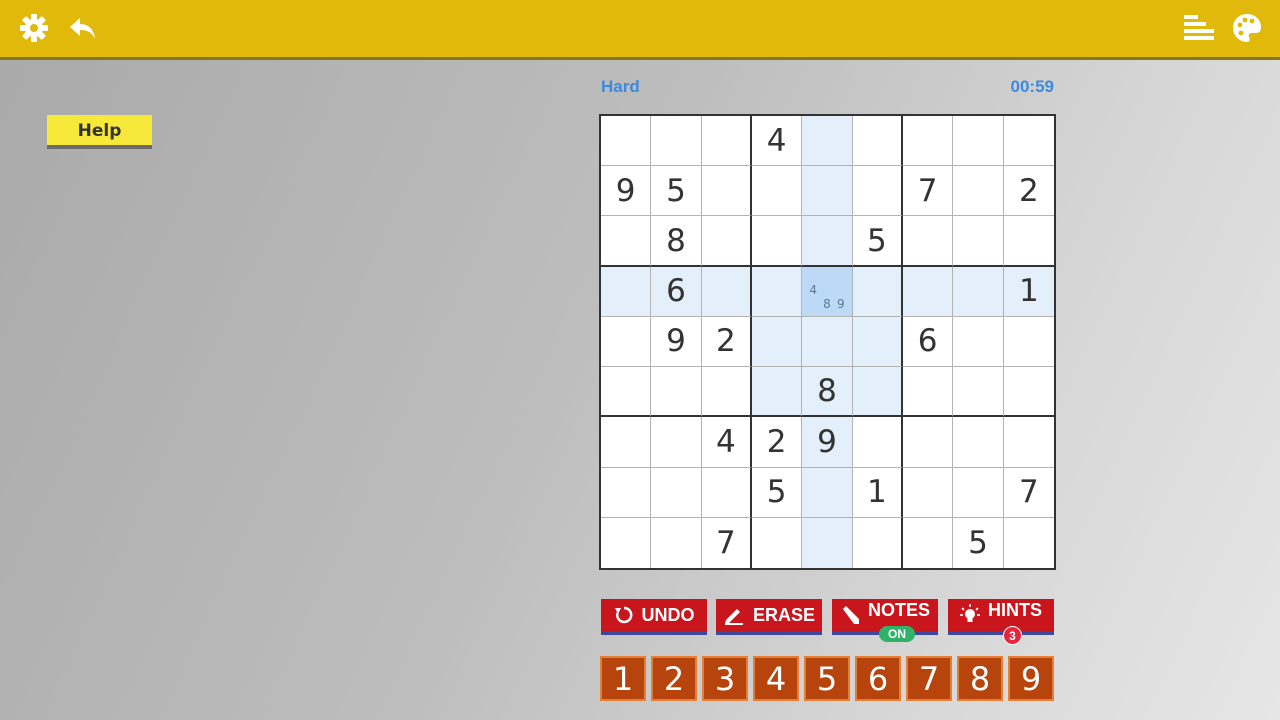  What do you see at coordinates (850, 615) in the screenshot?
I see `pencil-icon` at bounding box center [850, 615].